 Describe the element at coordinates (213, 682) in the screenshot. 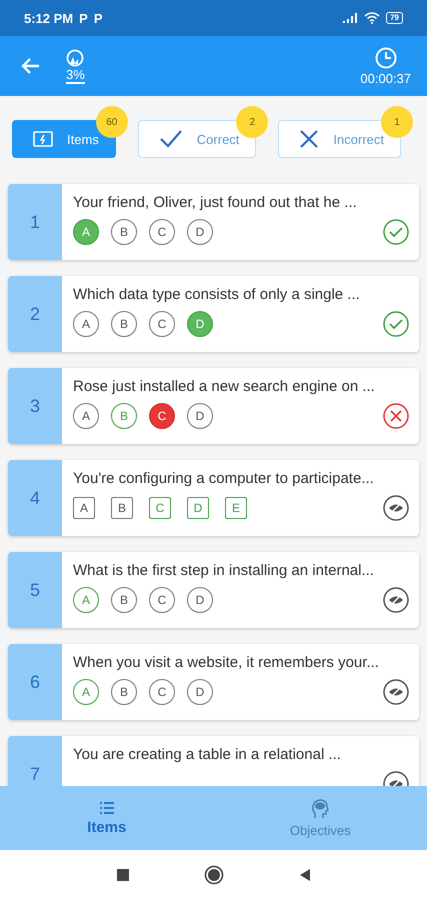

I see `question-card: 6 When you visit a website, it remembers your... A B C D` at that location.